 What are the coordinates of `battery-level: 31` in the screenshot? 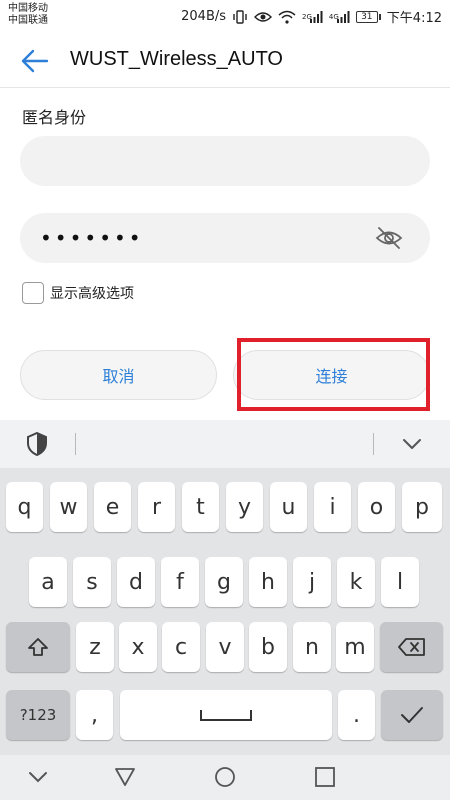 It's located at (366, 16).